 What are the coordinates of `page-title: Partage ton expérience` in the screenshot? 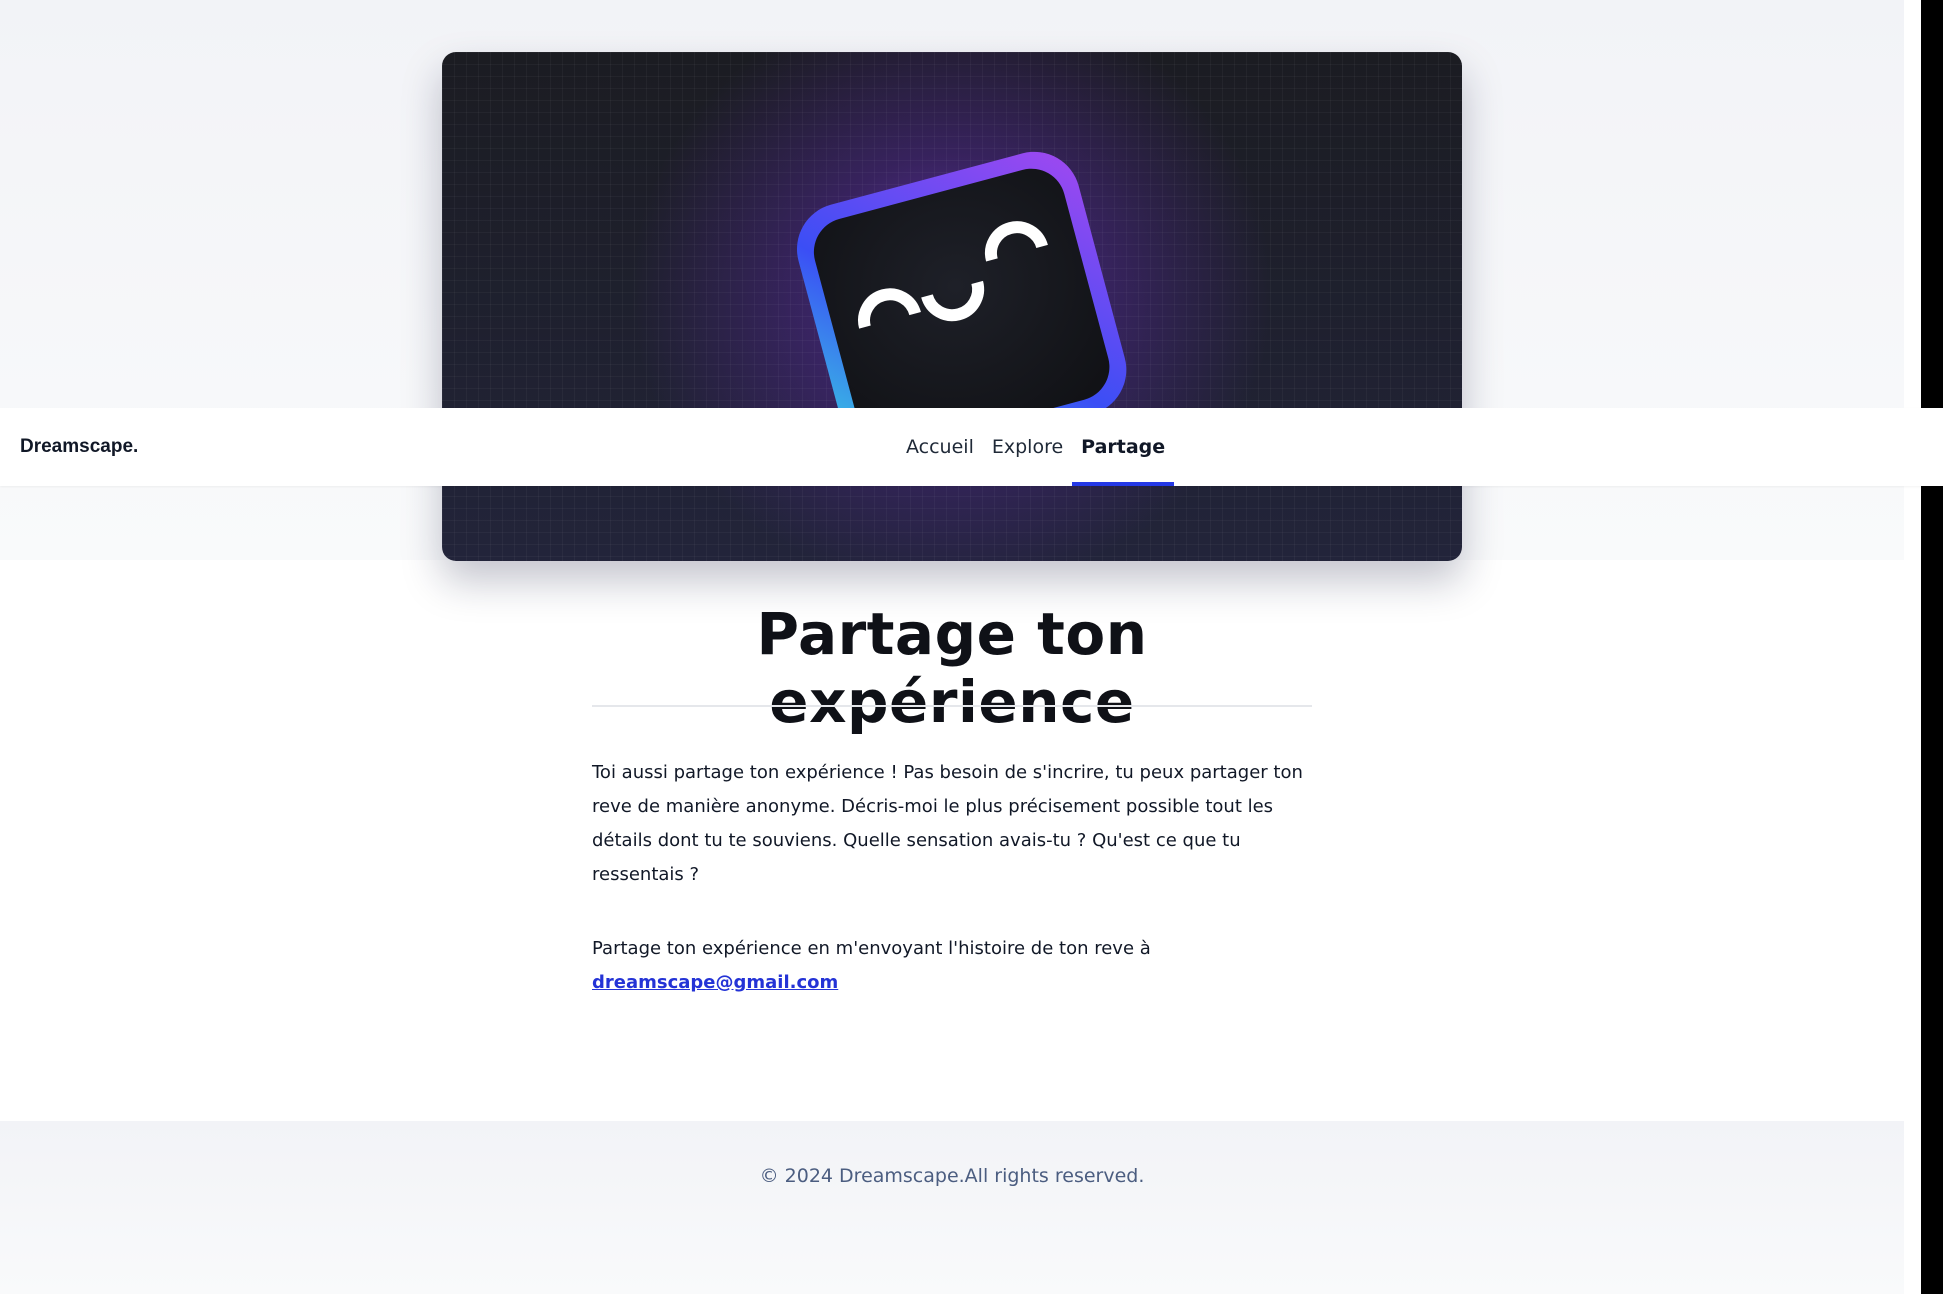 It's located at (952, 668).